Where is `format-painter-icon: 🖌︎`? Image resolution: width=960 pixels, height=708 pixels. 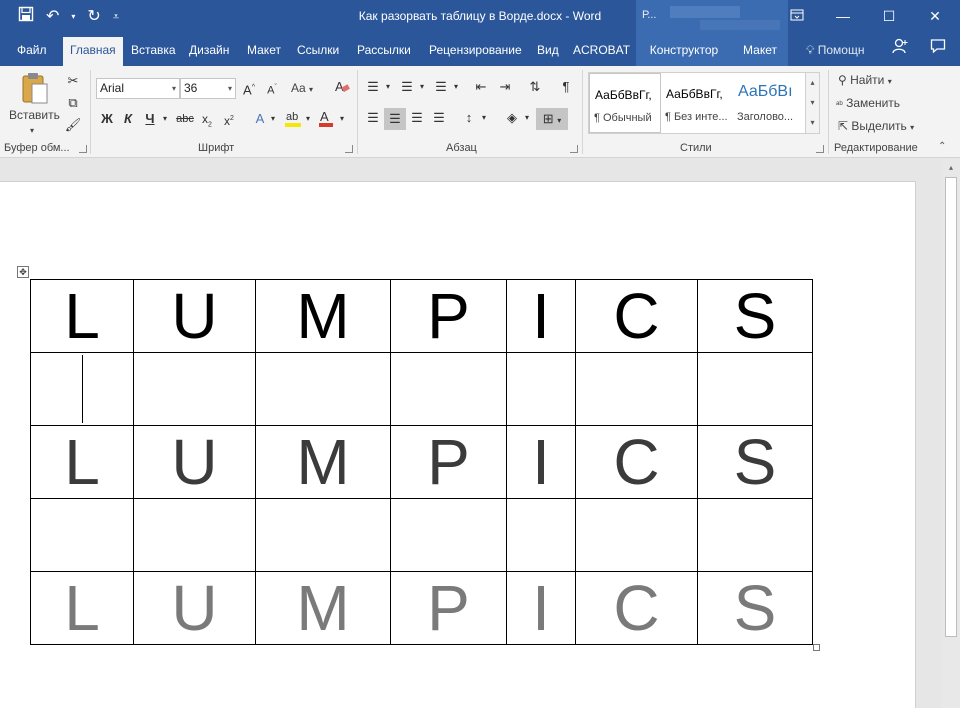 format-painter-icon: 🖌︎ is located at coordinates (73, 125).